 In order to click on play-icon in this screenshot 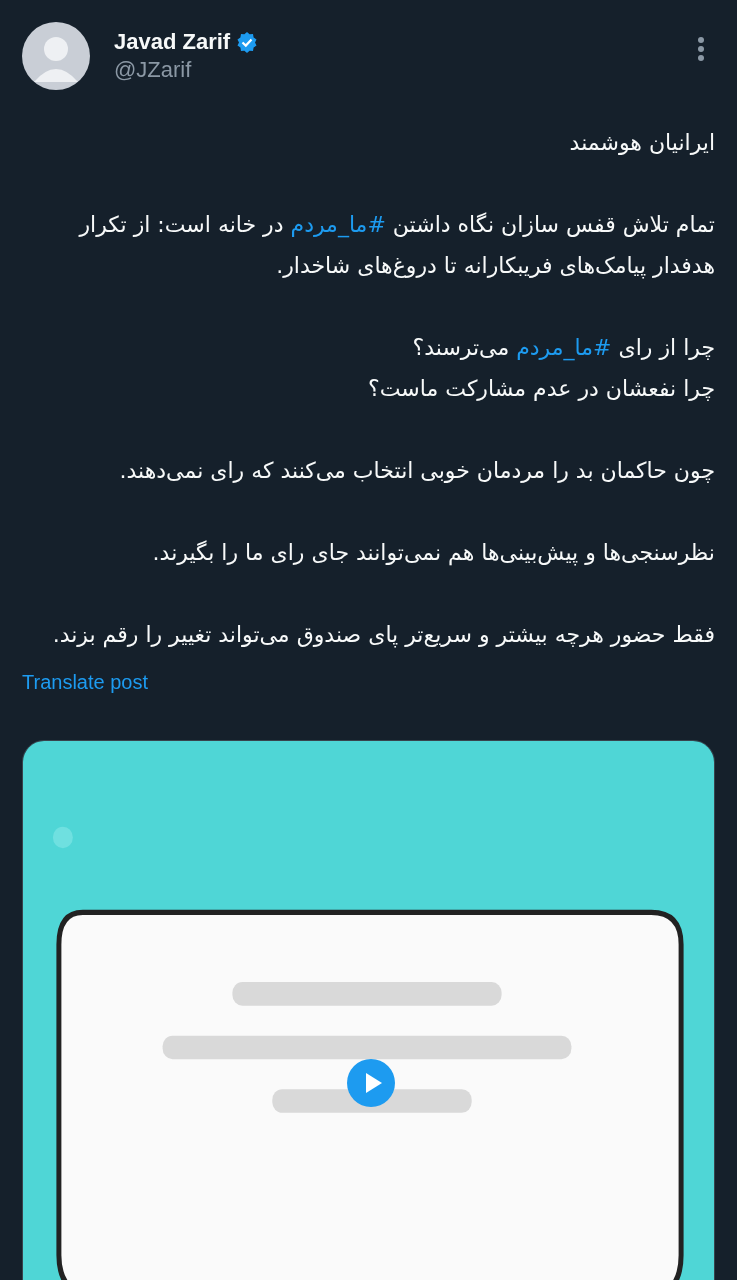, I will do `click(371, 1083)`.